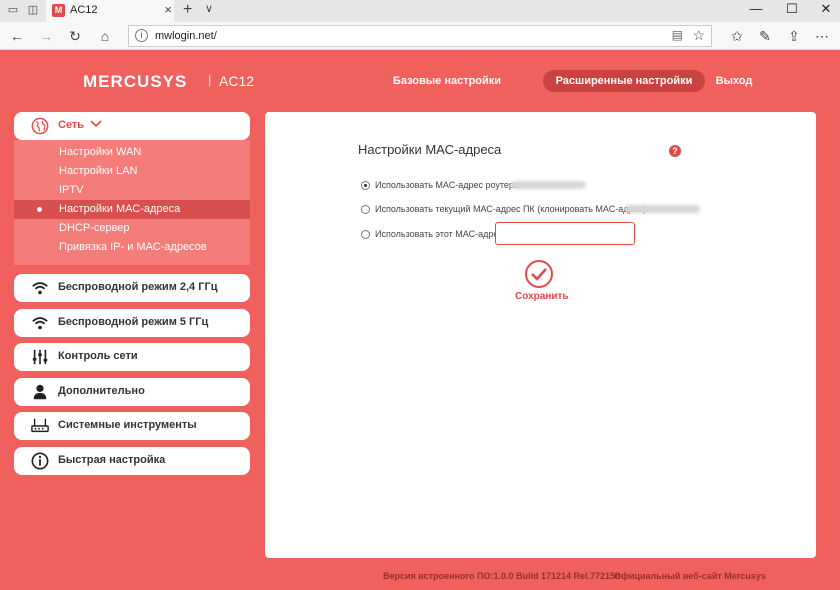  What do you see at coordinates (187, 10) in the screenshot?
I see `new-tab-icon: +` at bounding box center [187, 10].